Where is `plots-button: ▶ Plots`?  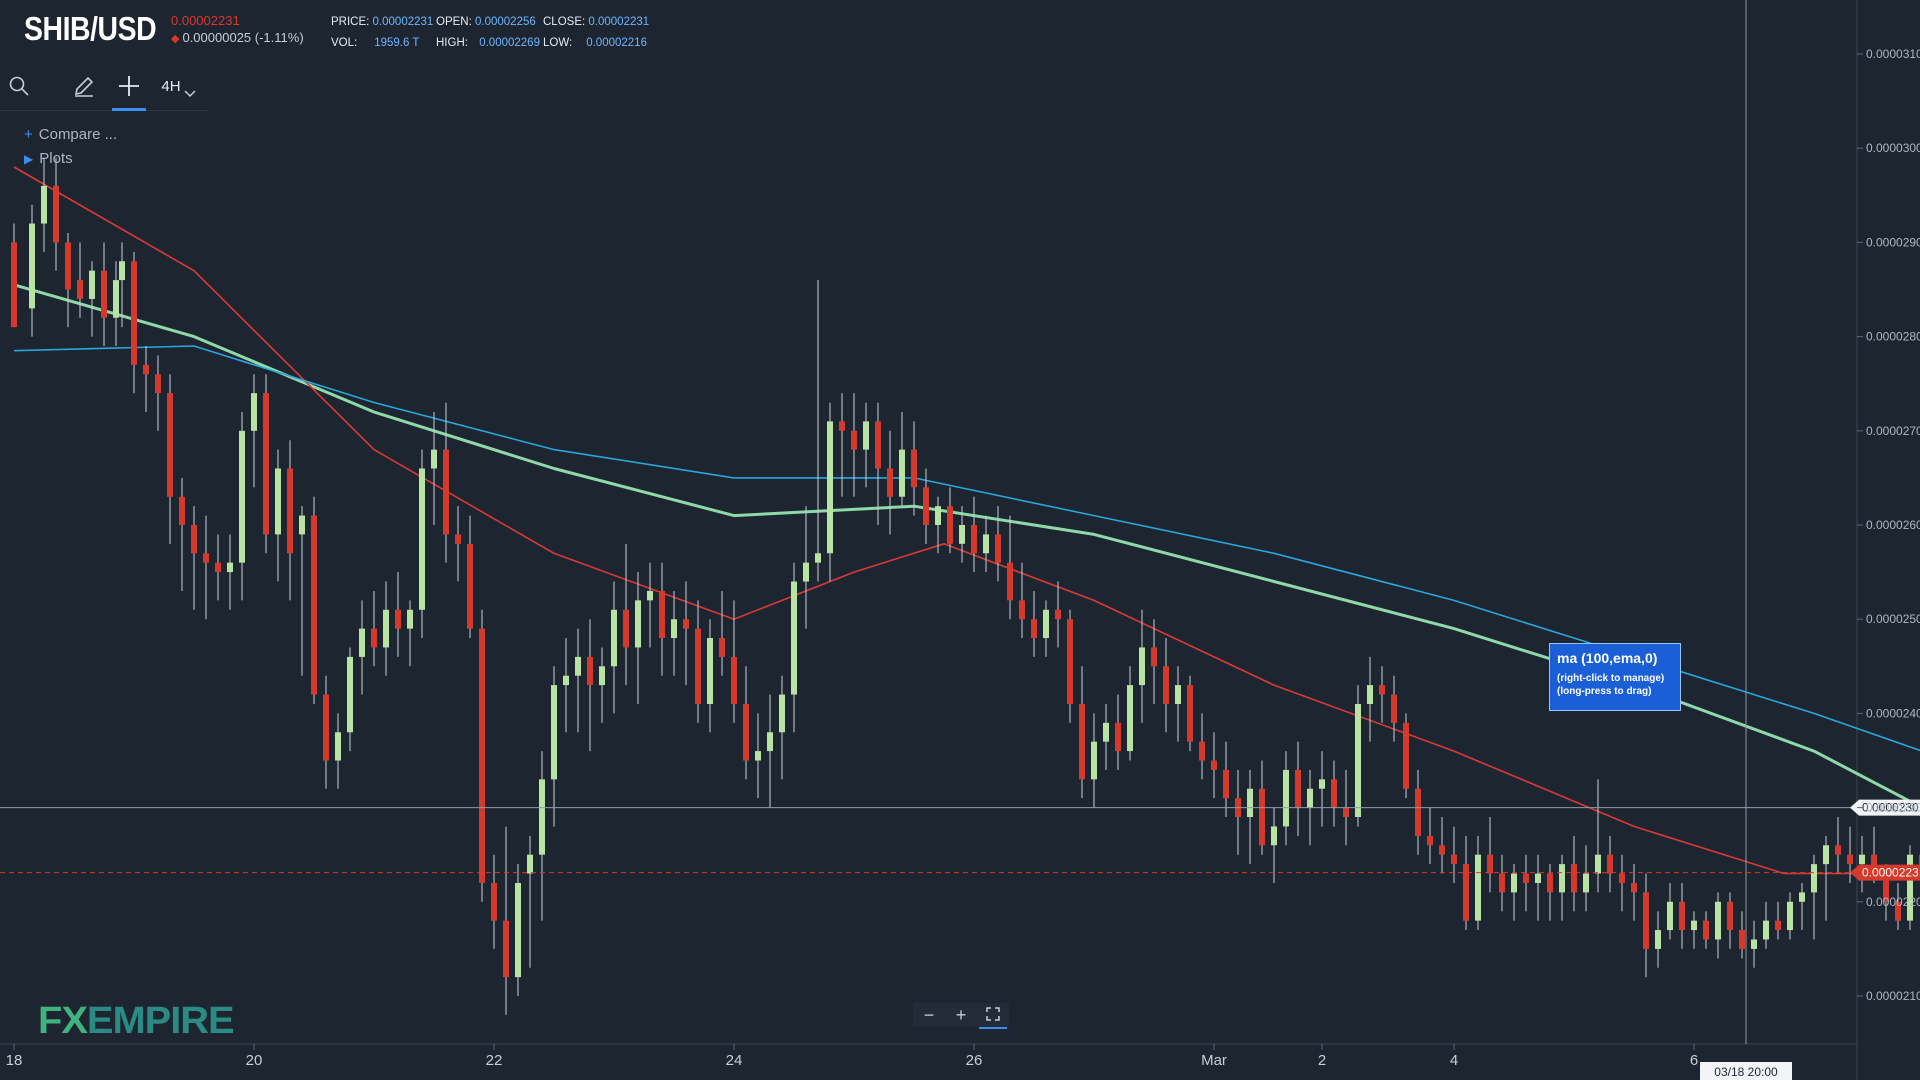 plots-button: ▶ Plots is located at coordinates (48, 158).